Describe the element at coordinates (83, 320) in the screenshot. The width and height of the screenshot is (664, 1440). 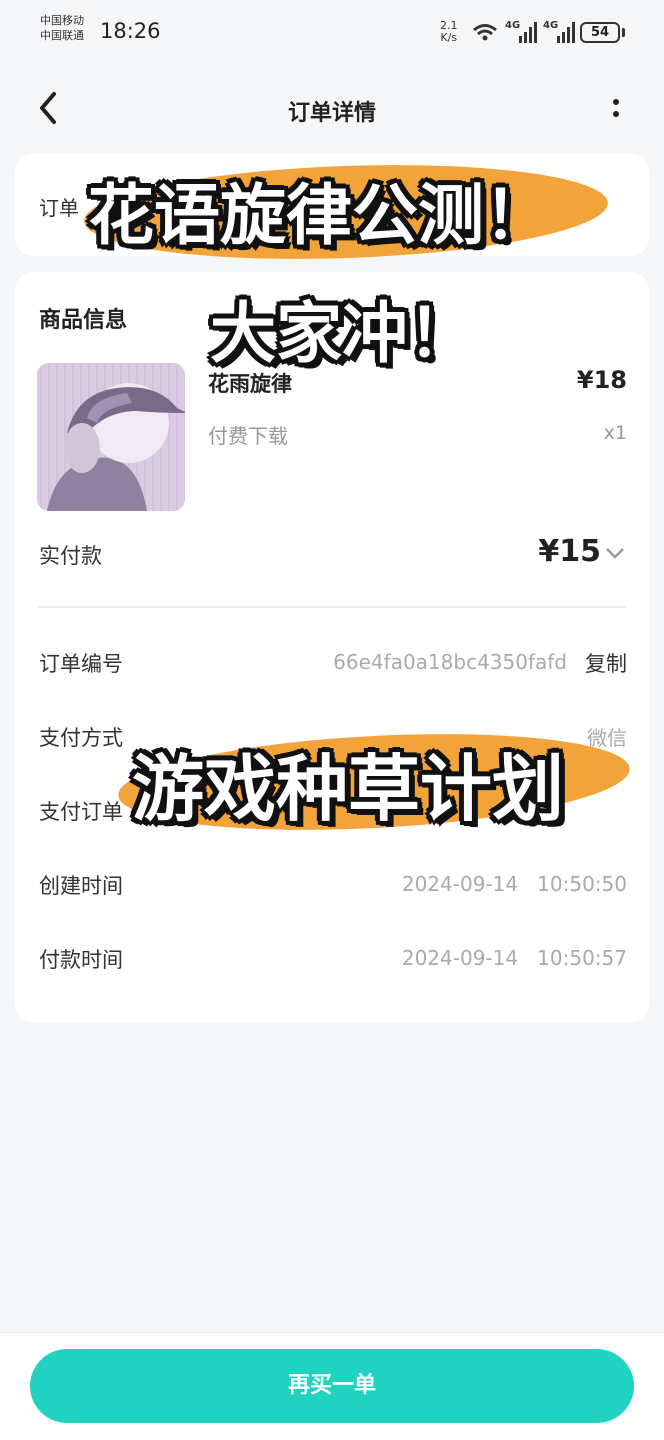
I see `section-title: 商品信息` at that location.